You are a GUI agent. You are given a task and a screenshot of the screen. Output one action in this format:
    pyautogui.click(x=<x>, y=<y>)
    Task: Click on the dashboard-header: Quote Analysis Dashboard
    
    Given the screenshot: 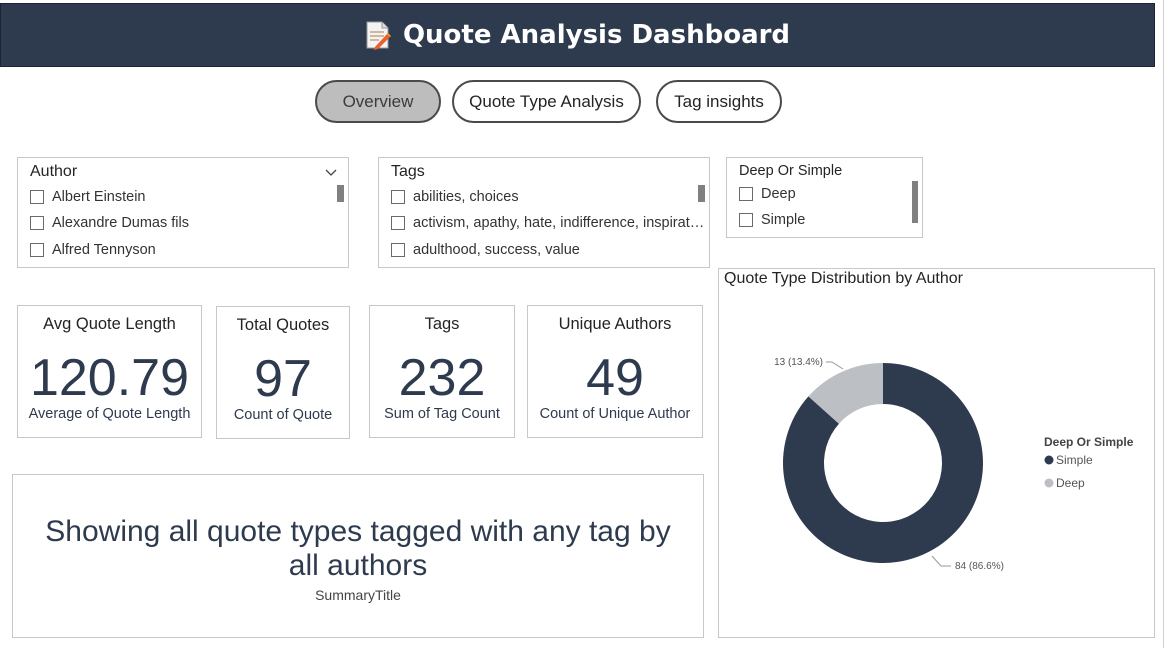 What is the action you would take?
    pyautogui.click(x=577, y=35)
    